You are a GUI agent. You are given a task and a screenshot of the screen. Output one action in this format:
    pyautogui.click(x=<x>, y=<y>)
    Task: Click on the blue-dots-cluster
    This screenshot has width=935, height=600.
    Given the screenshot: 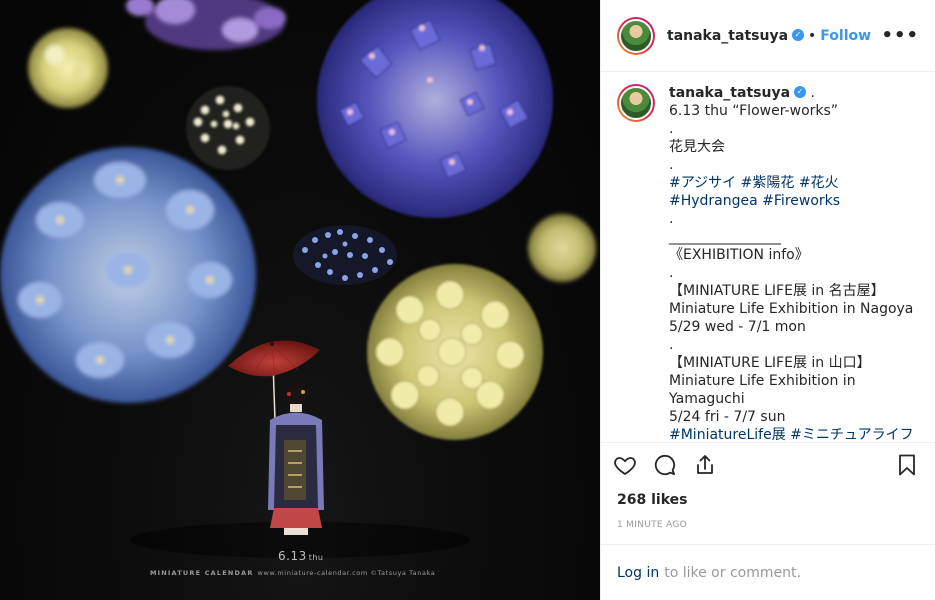 What is the action you would take?
    pyautogui.click(x=345, y=255)
    